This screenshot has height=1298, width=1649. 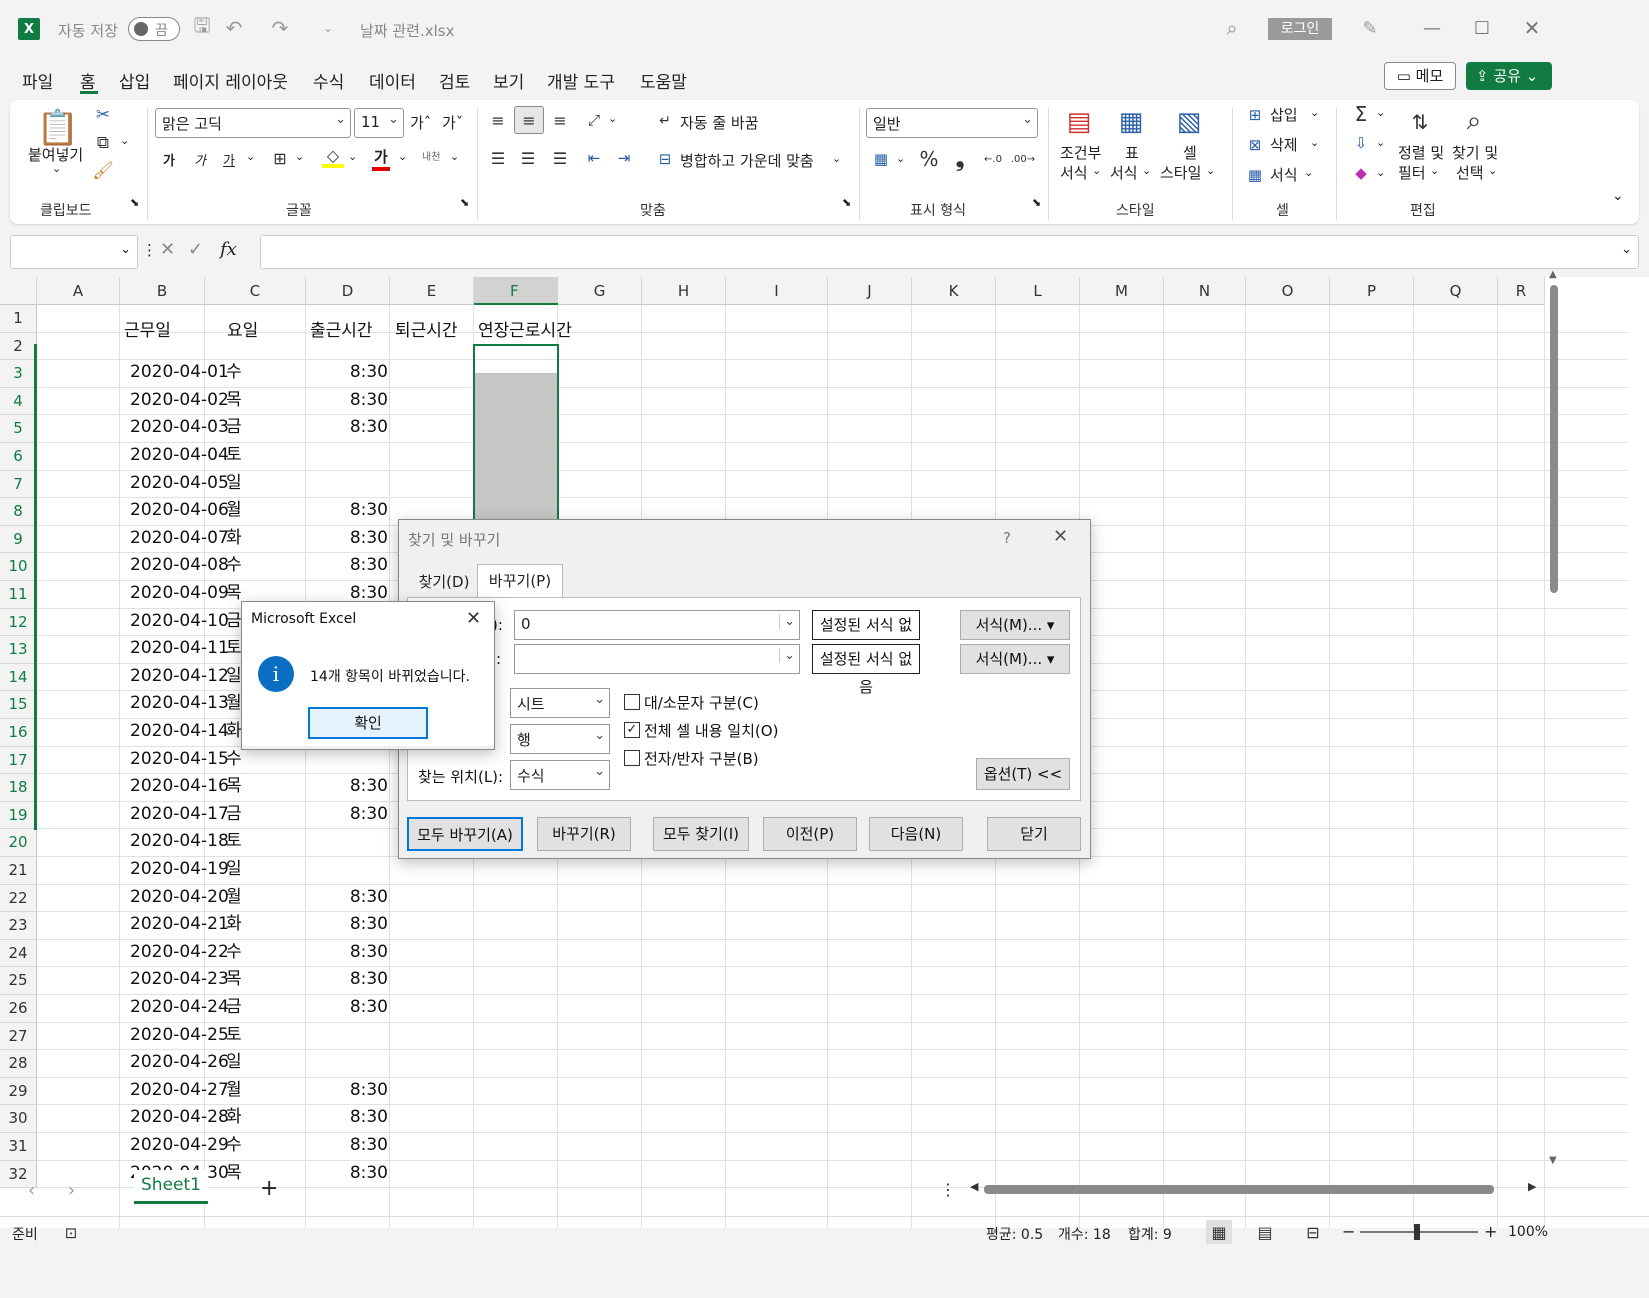 What do you see at coordinates (1219, 1232) in the screenshot?
I see `normal-view-icon: ▦` at bounding box center [1219, 1232].